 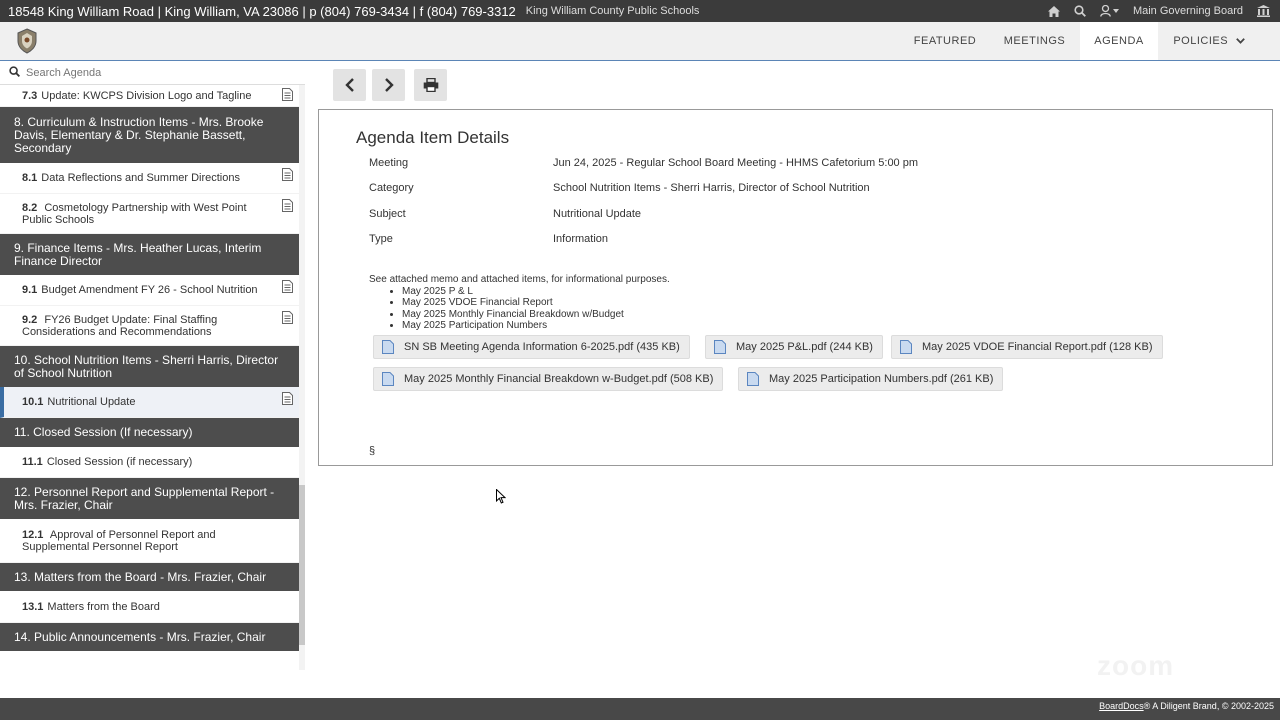 I want to click on zoom-watermark: zoom, so click(x=1136, y=665).